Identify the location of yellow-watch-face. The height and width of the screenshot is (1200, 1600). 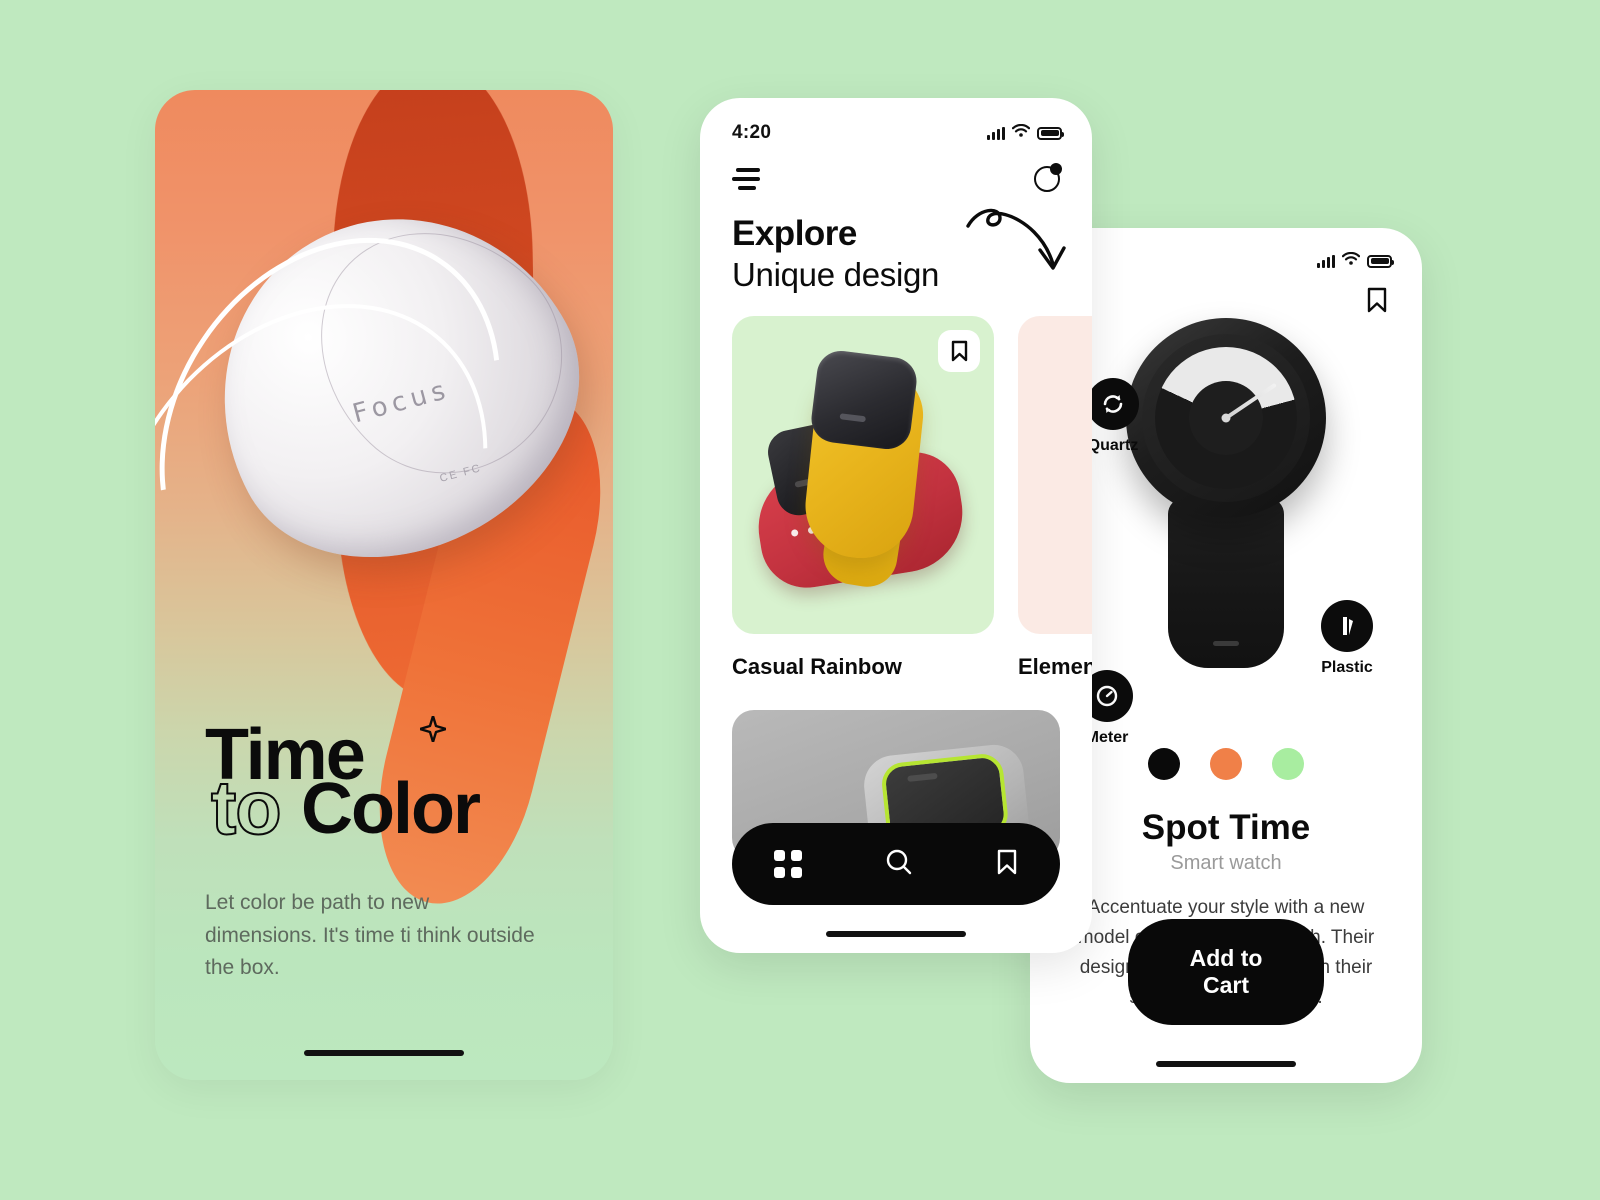
(864, 400).